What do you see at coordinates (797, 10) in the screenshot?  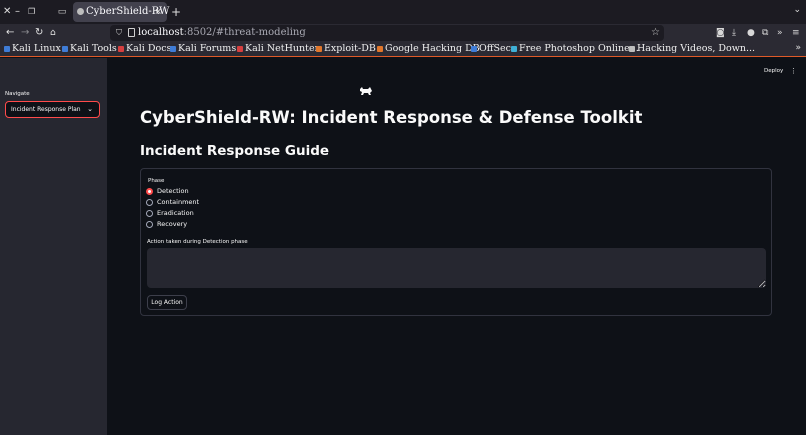 I see `tab-list-chevron-icon: ⌄` at bounding box center [797, 10].